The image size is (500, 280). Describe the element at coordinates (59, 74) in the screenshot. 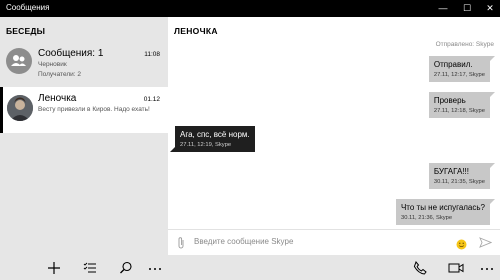

I see `conversation-recipients: Получатели: 2` at that location.